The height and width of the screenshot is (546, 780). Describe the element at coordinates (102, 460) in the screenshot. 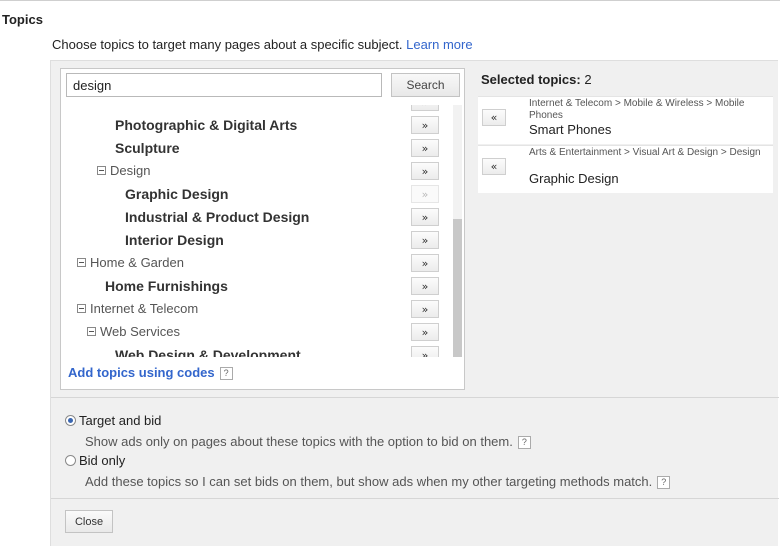

I see `option-label: Bid only` at that location.